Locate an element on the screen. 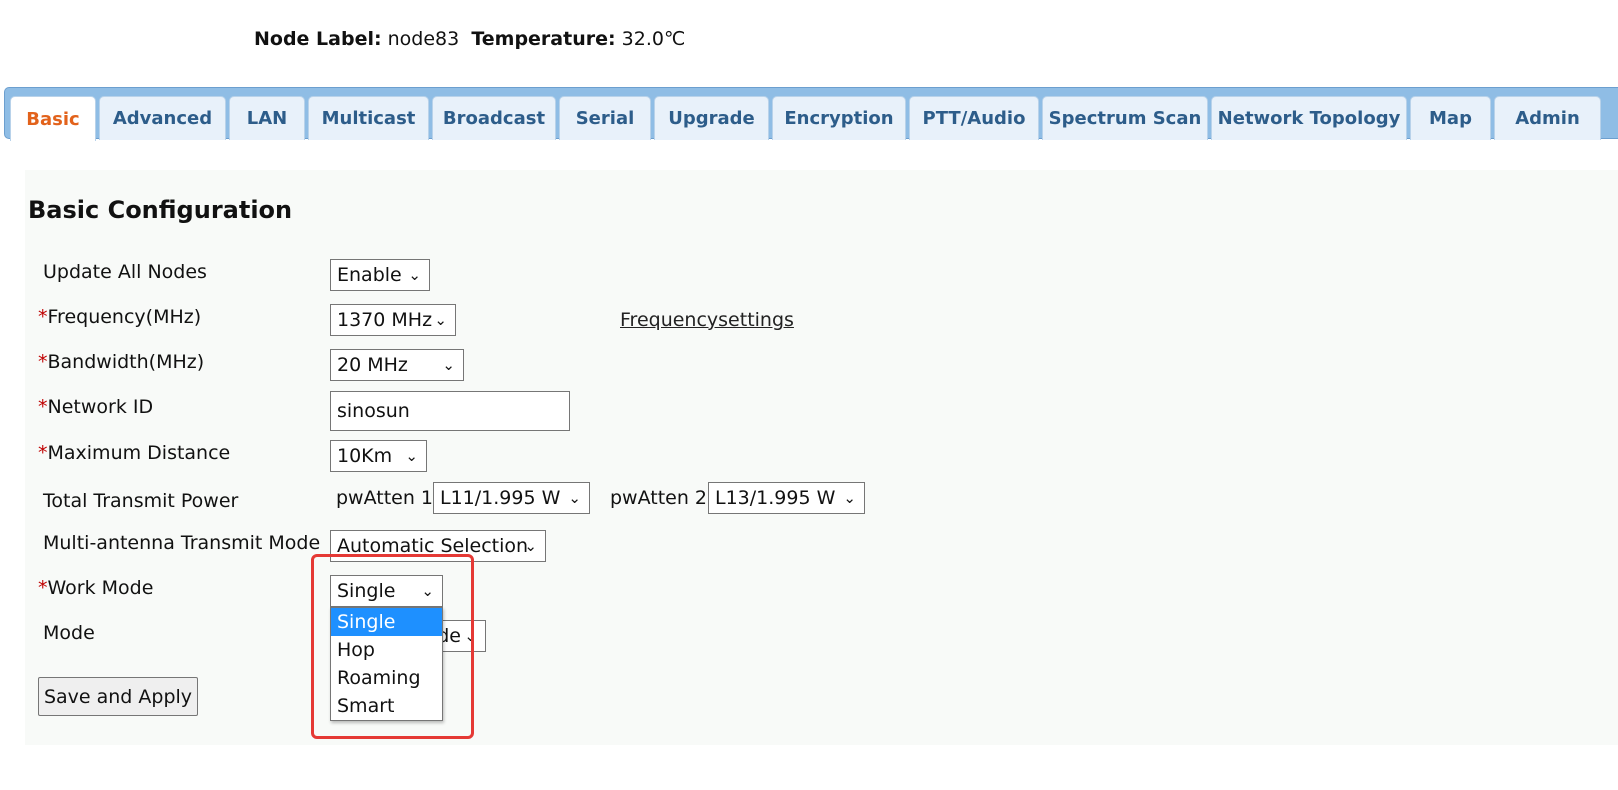 The image size is (1618, 790). max-distance-value: 10Km is located at coordinates (365, 456).